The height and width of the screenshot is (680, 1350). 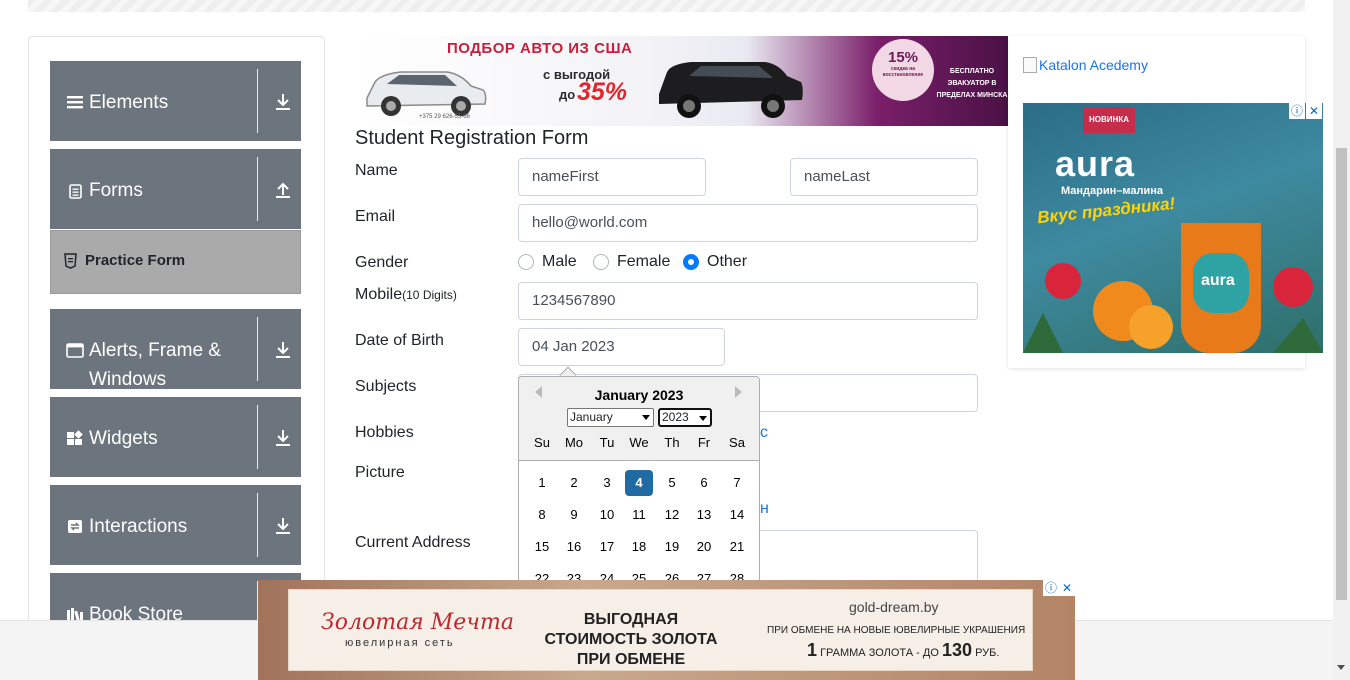 What do you see at coordinates (737, 547) in the screenshot?
I see `day: 21` at bounding box center [737, 547].